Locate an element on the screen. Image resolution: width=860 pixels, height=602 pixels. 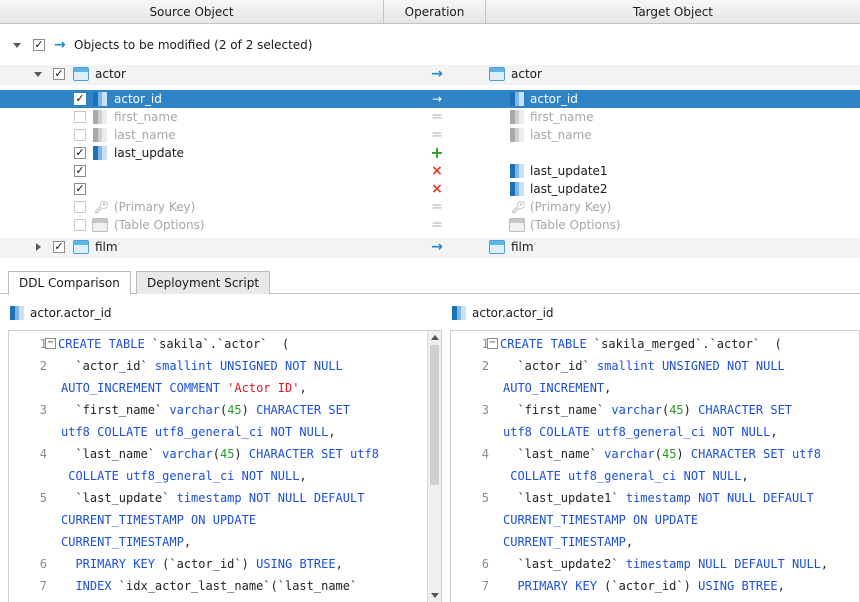
line-number: 7 is located at coordinates (485, 586).